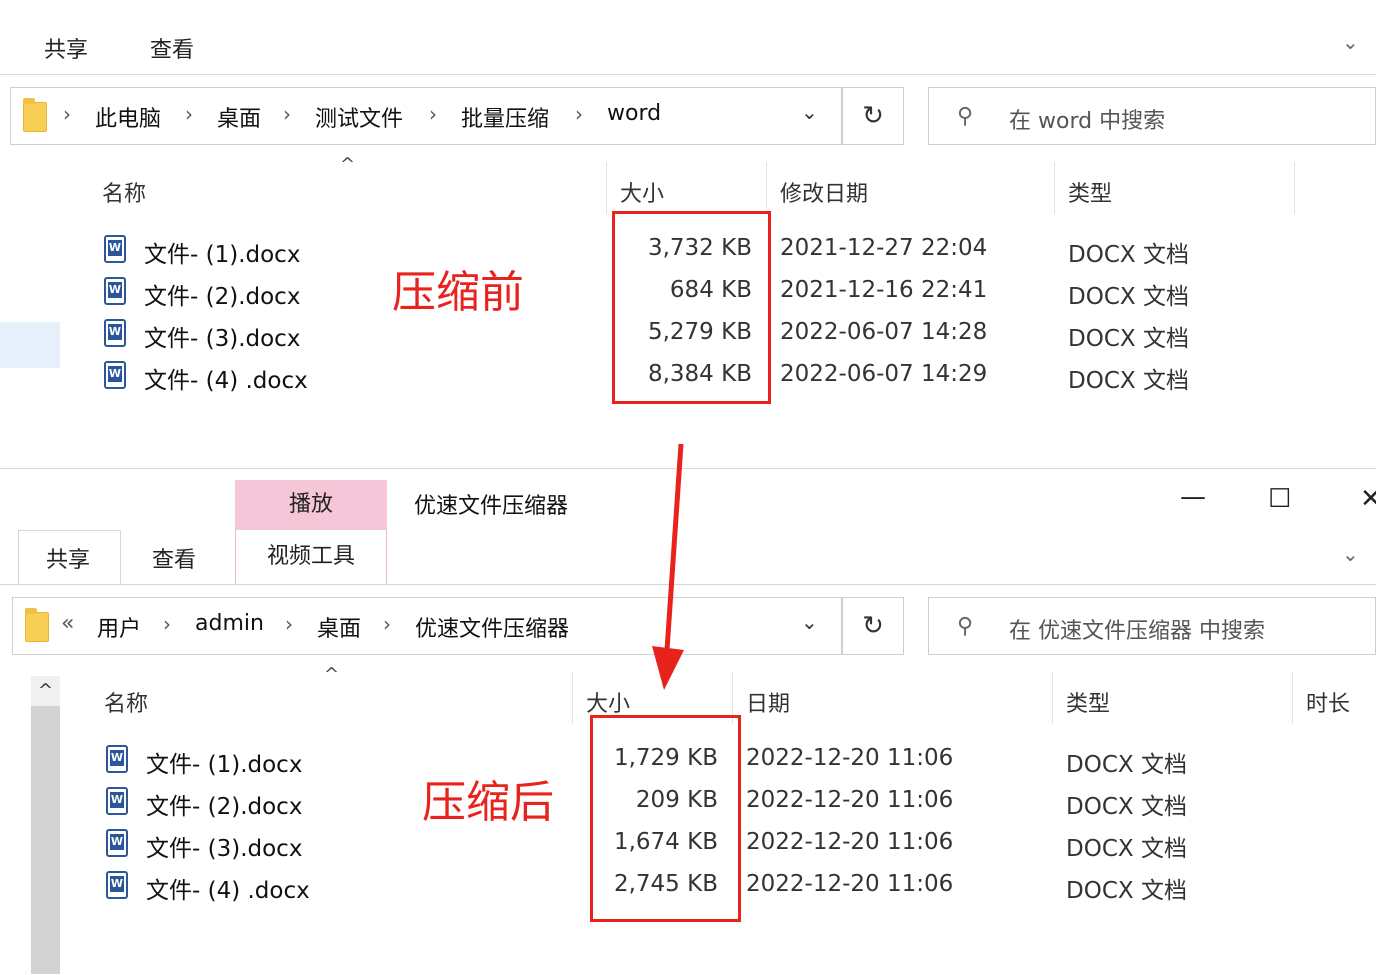  I want to click on file-date: 2021-12-27 22:04, so click(884, 248).